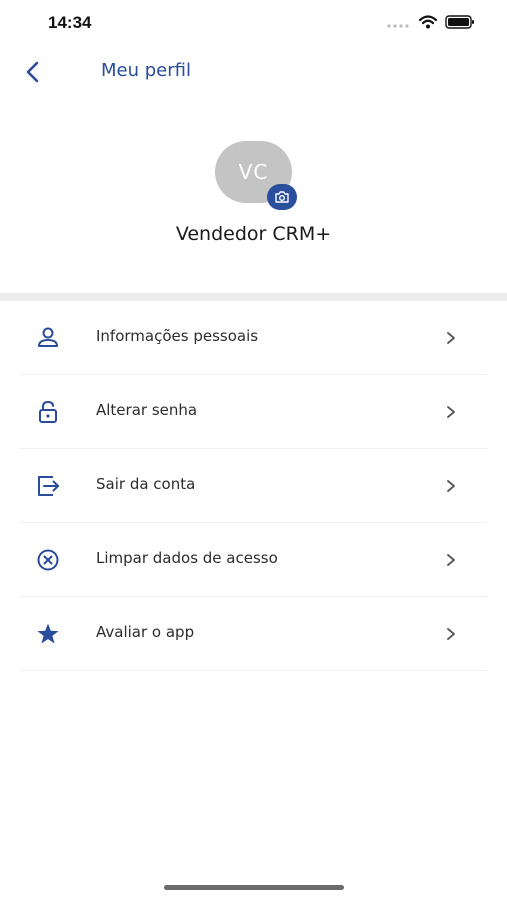 Image resolution: width=507 pixels, height=900 pixels. I want to click on status-bar: 14:34, so click(253, 23).